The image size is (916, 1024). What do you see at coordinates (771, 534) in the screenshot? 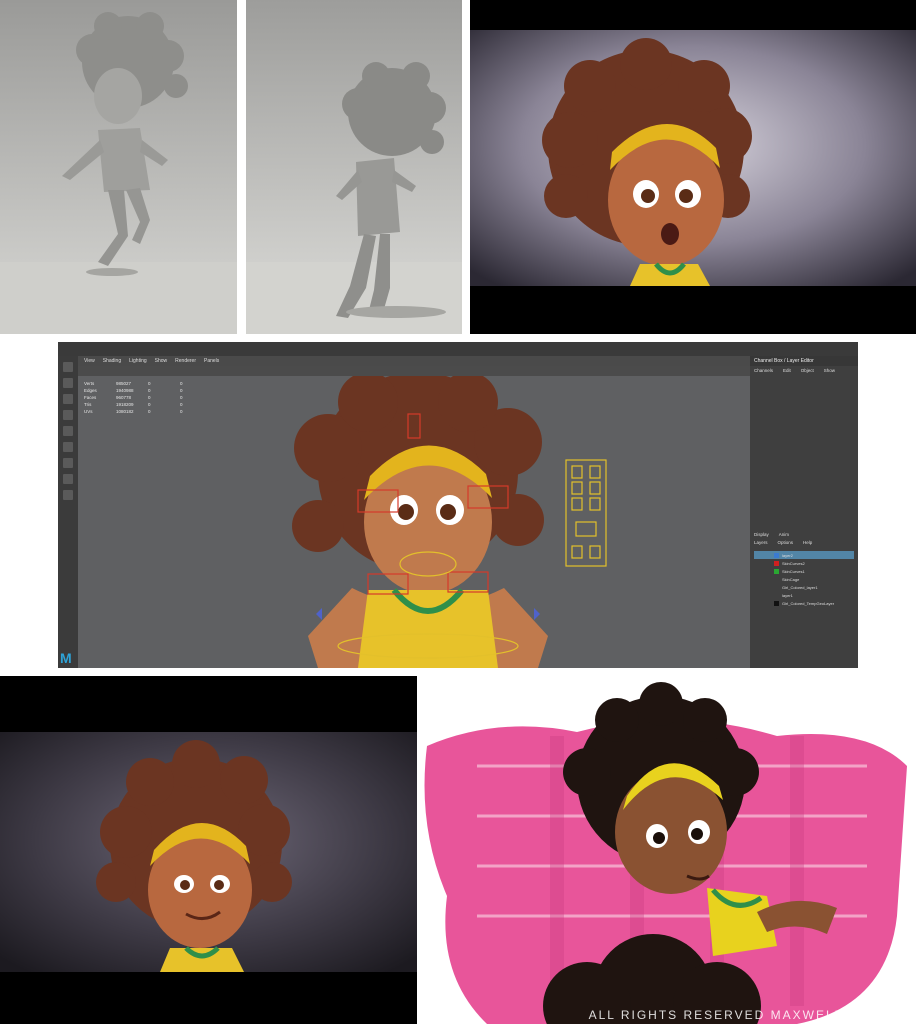
I see `layer-editor-tabs: Display Anim` at bounding box center [771, 534].